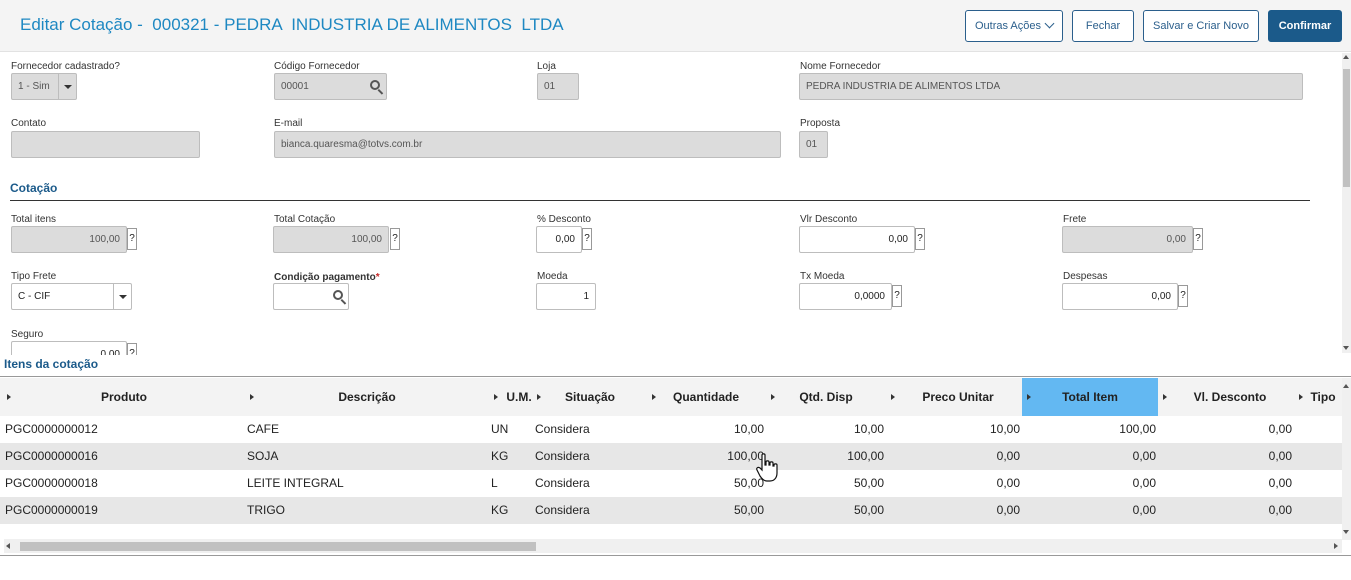  What do you see at coordinates (829, 219) in the screenshot?
I see `vlr-desconto-label: Vlr Desconto` at bounding box center [829, 219].